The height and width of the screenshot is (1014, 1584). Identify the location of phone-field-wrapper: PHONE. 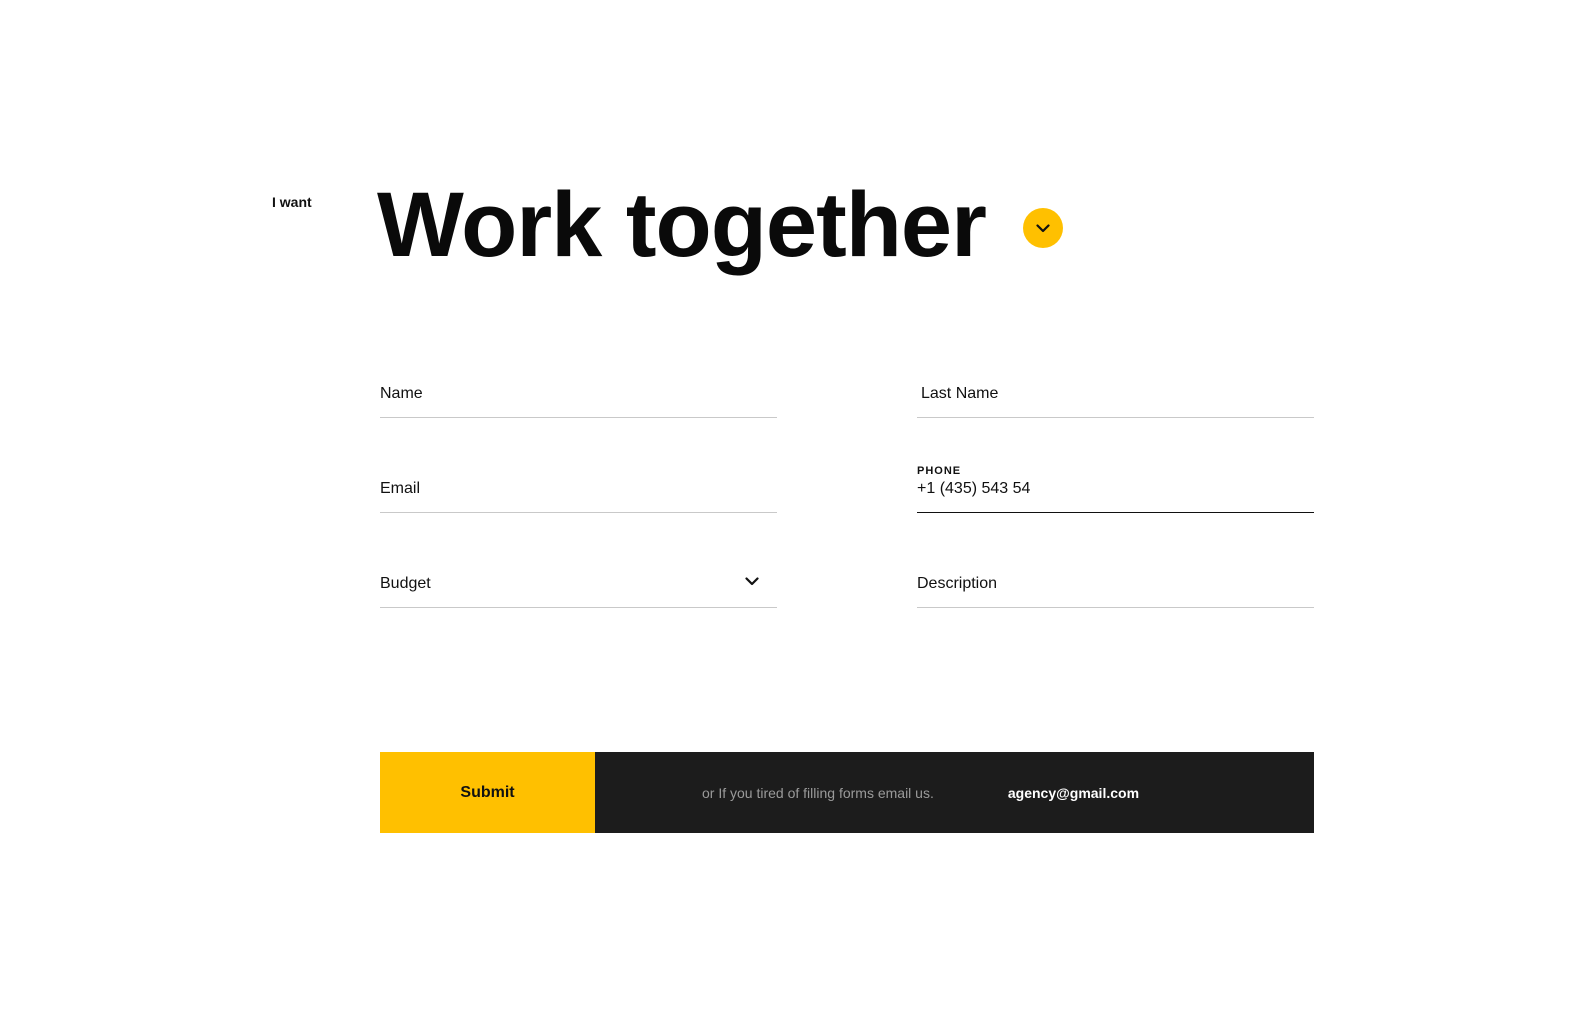
(1115, 489).